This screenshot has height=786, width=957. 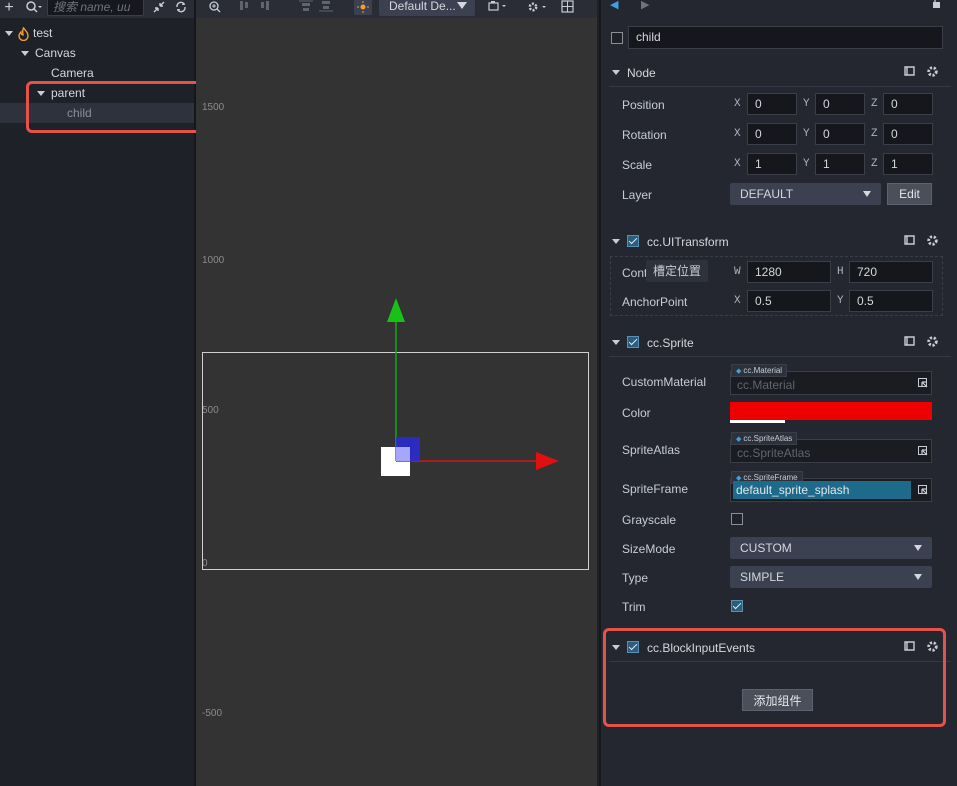 I want to click on forward-arrow-icon: ▶, so click(x=645, y=5).